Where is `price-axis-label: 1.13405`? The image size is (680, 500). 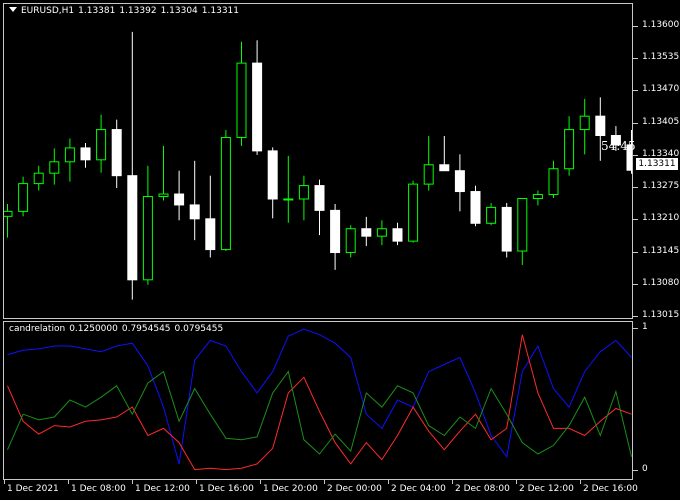 price-axis-label: 1.13405 is located at coordinates (661, 121).